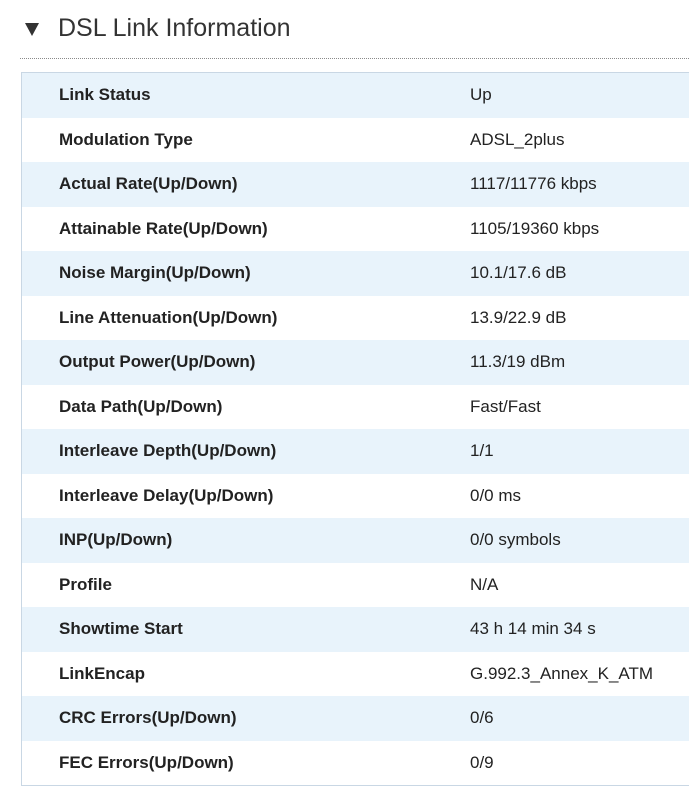 This screenshot has width=689, height=800. I want to click on row-label: INP(Up/Down), so click(116, 540).